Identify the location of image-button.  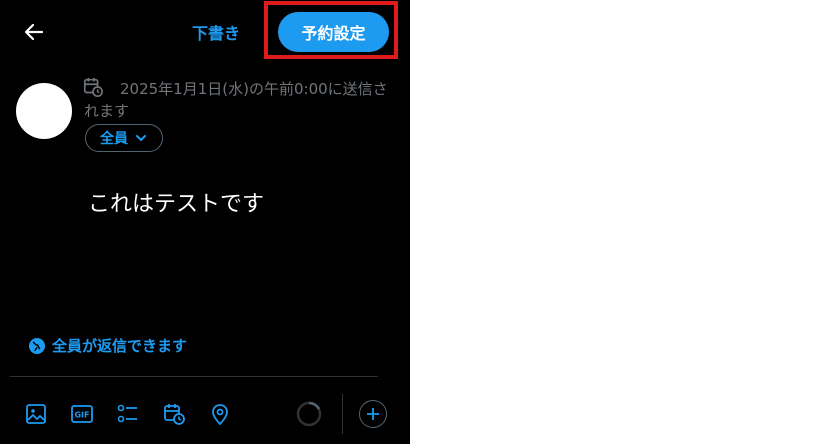
(36, 414).